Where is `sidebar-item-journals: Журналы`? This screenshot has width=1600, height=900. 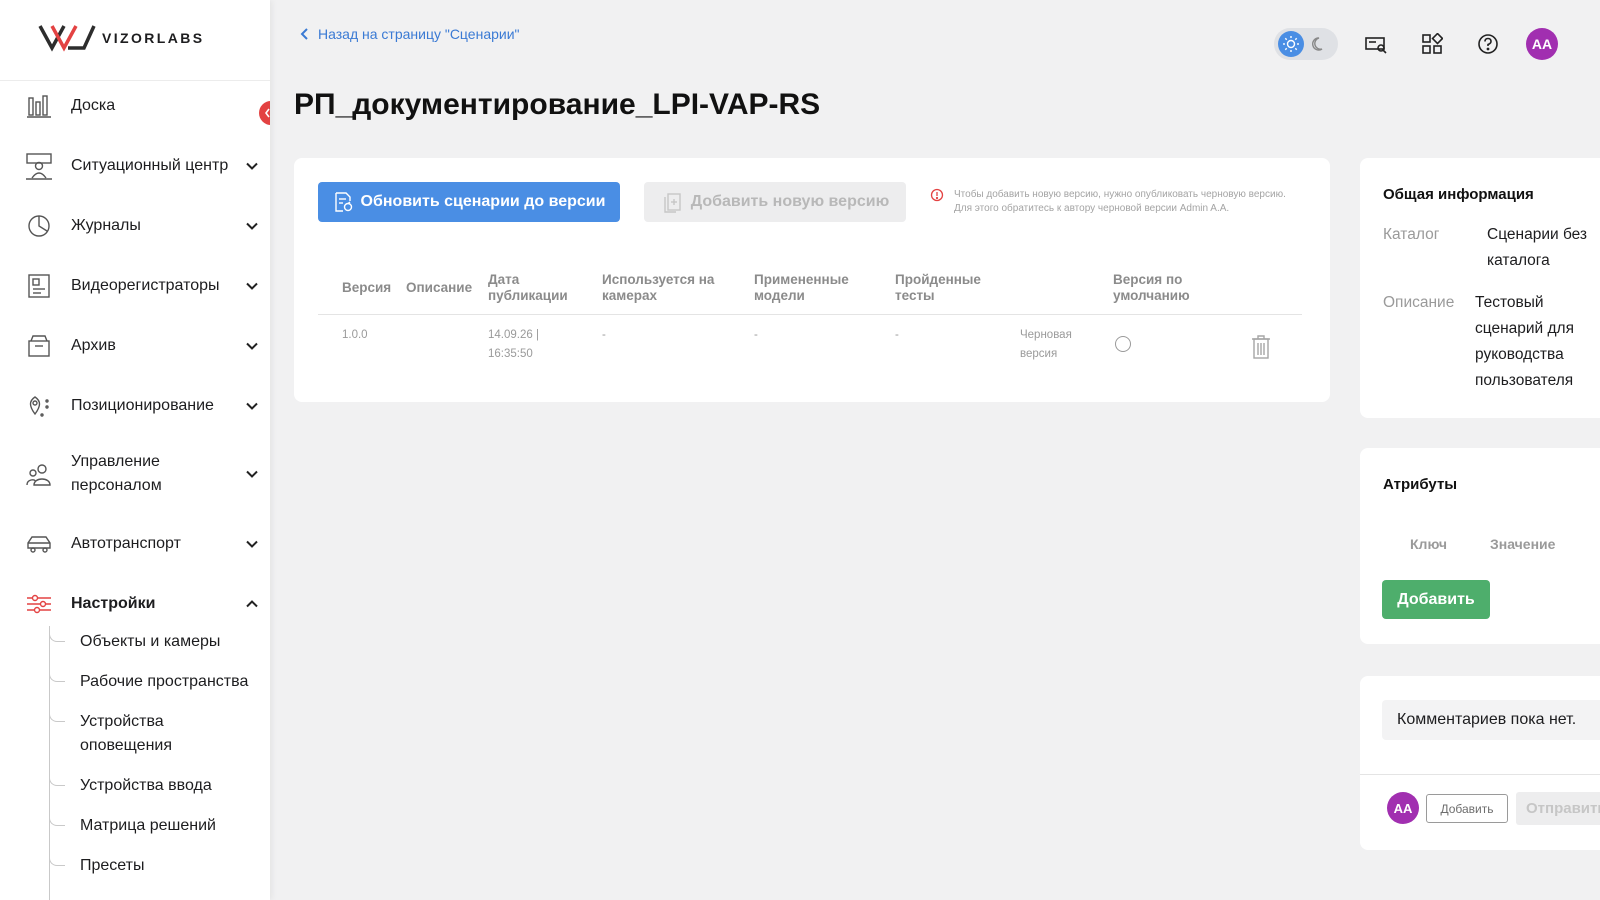
sidebar-item-journals: Журналы is located at coordinates (135, 226).